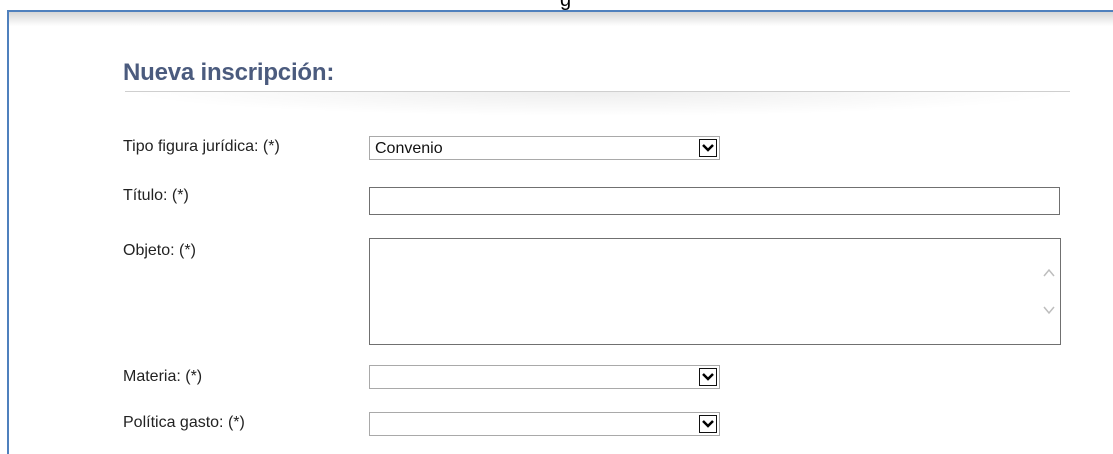  I want to click on titulo-label: Título: (*), so click(156, 195).